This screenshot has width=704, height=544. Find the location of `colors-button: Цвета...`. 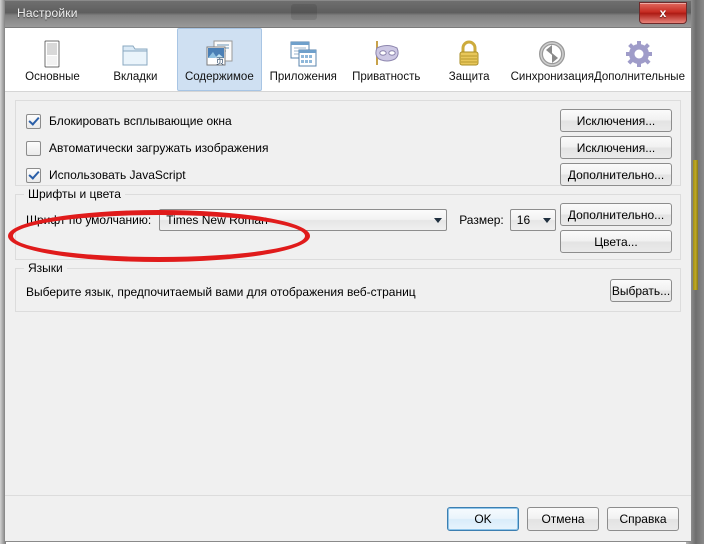

colors-button: Цвета... is located at coordinates (616, 241).